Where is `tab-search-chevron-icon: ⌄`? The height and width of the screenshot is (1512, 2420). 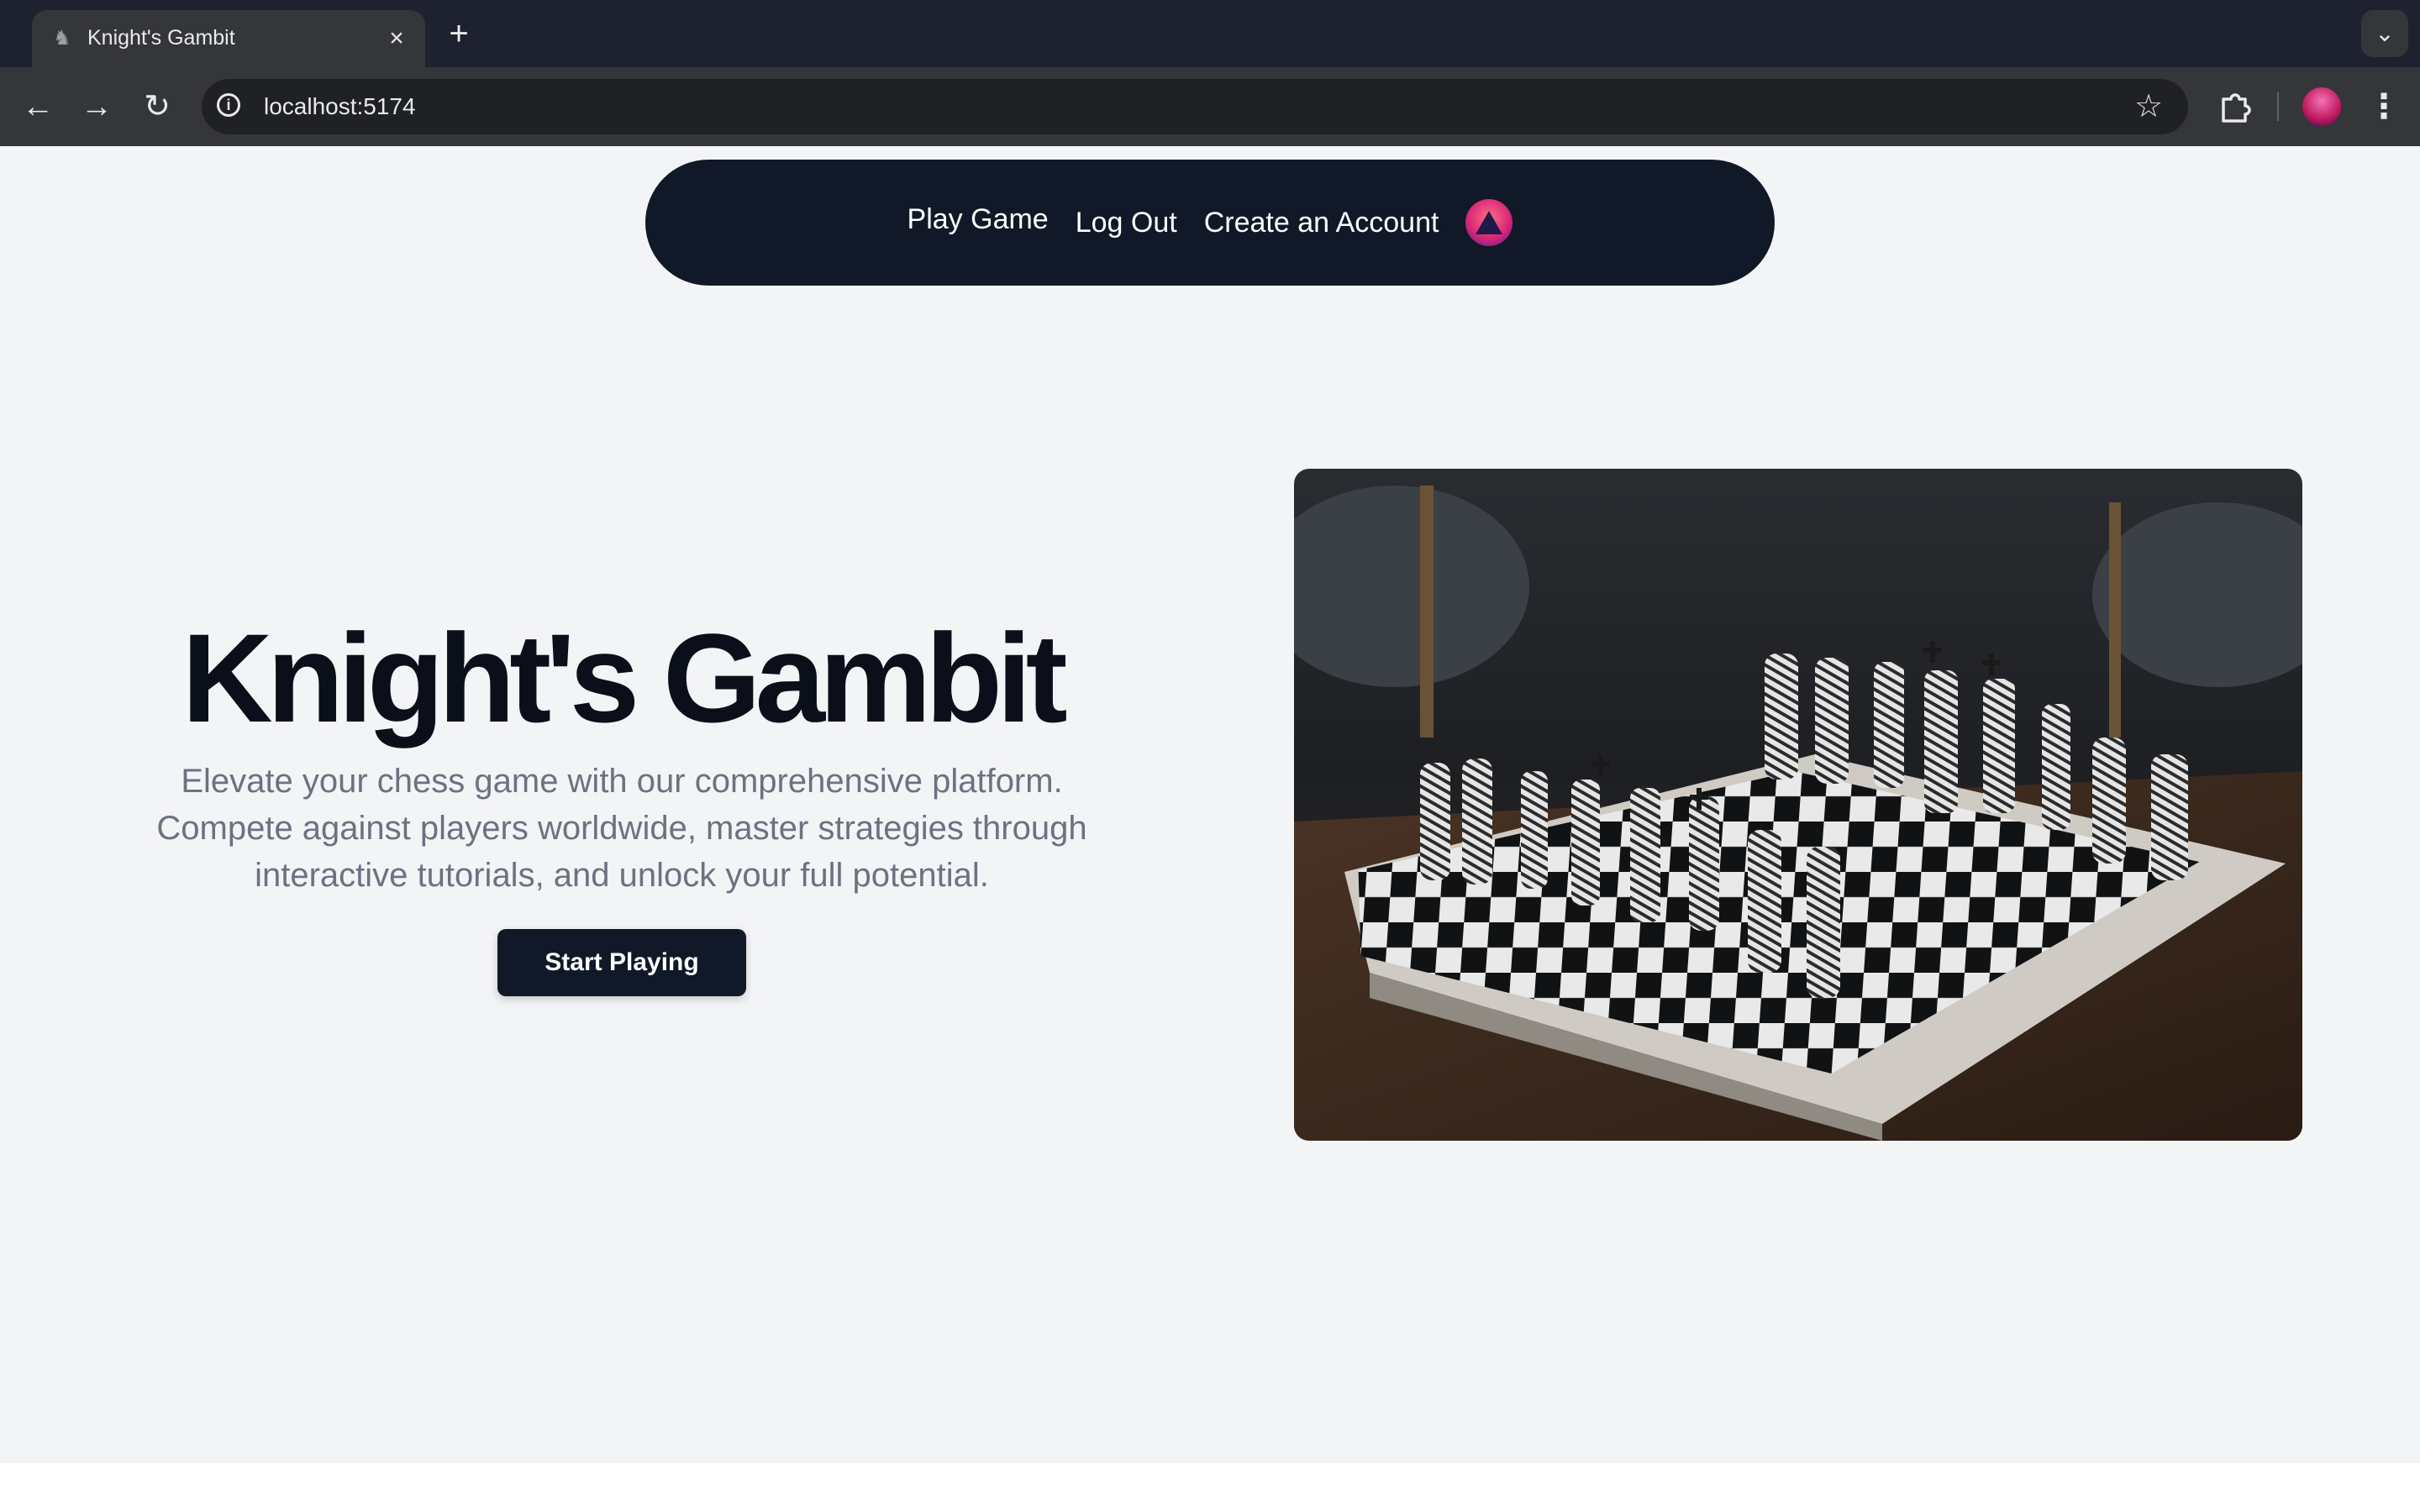 tab-search-chevron-icon: ⌄ is located at coordinates (2385, 33).